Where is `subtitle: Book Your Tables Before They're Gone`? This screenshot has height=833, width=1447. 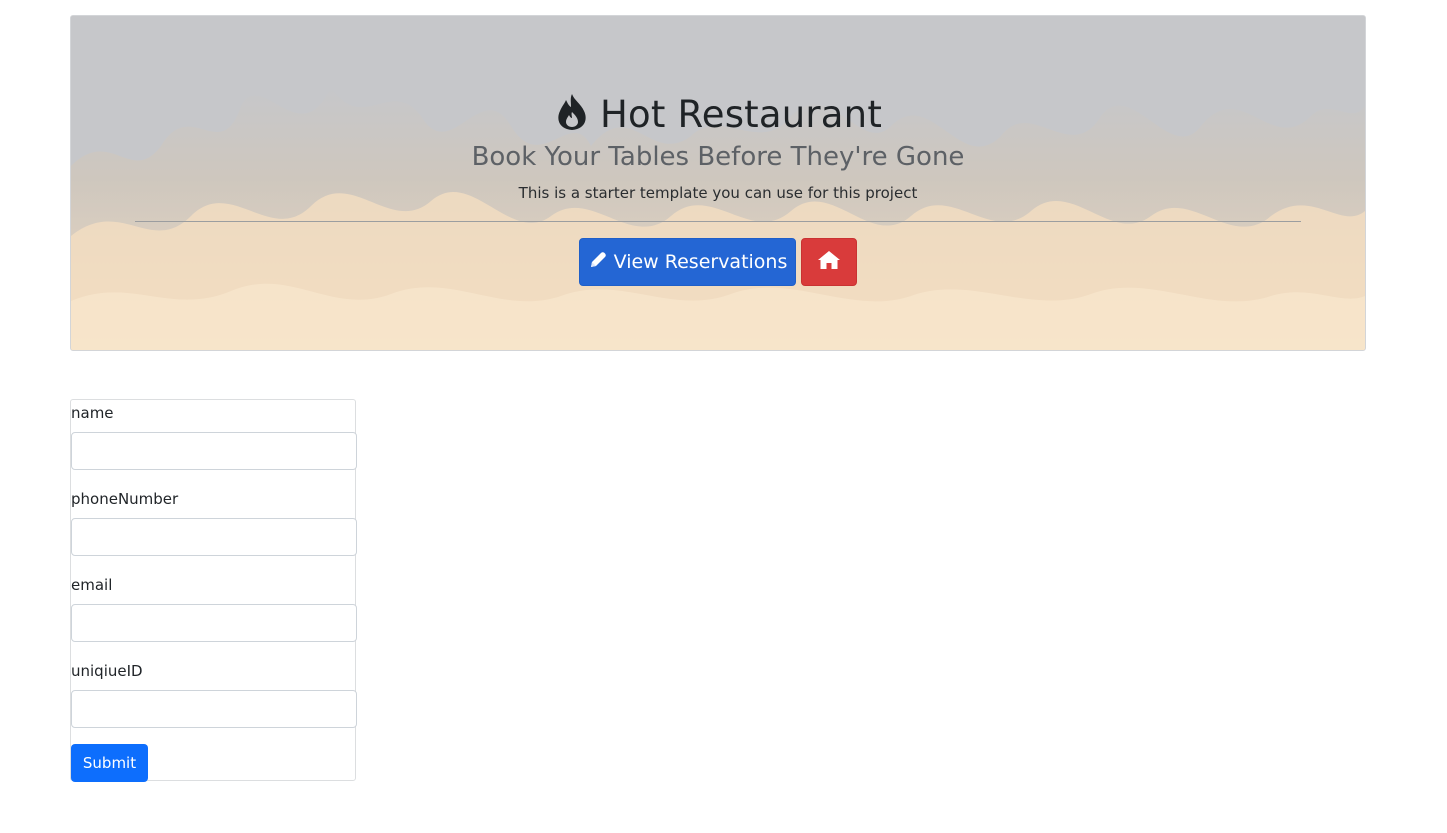
subtitle: Book Your Tables Before They're Gone is located at coordinates (718, 157).